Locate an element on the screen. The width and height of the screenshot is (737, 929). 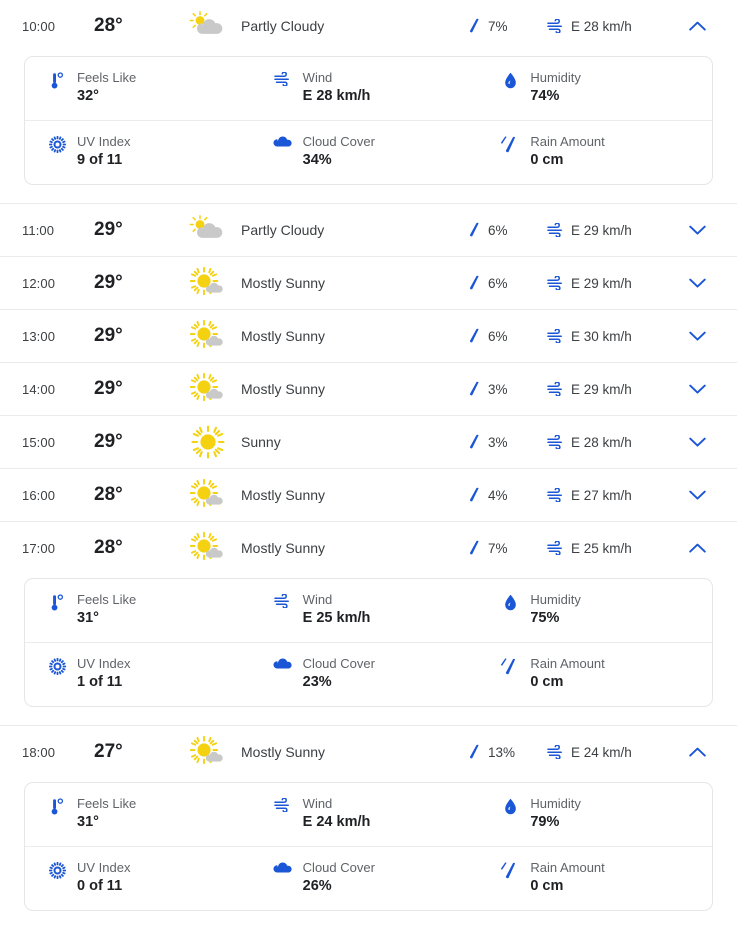
hour-time: 10:00 is located at coordinates (39, 26).